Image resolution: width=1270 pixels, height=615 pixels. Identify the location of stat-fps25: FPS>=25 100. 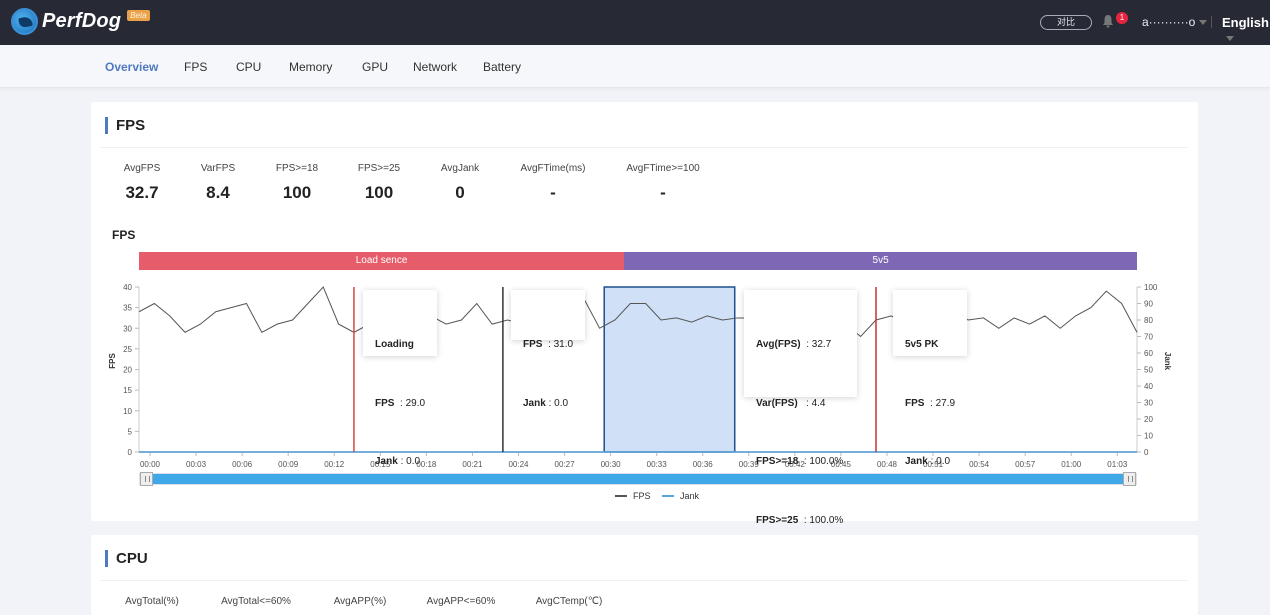
(379, 183).